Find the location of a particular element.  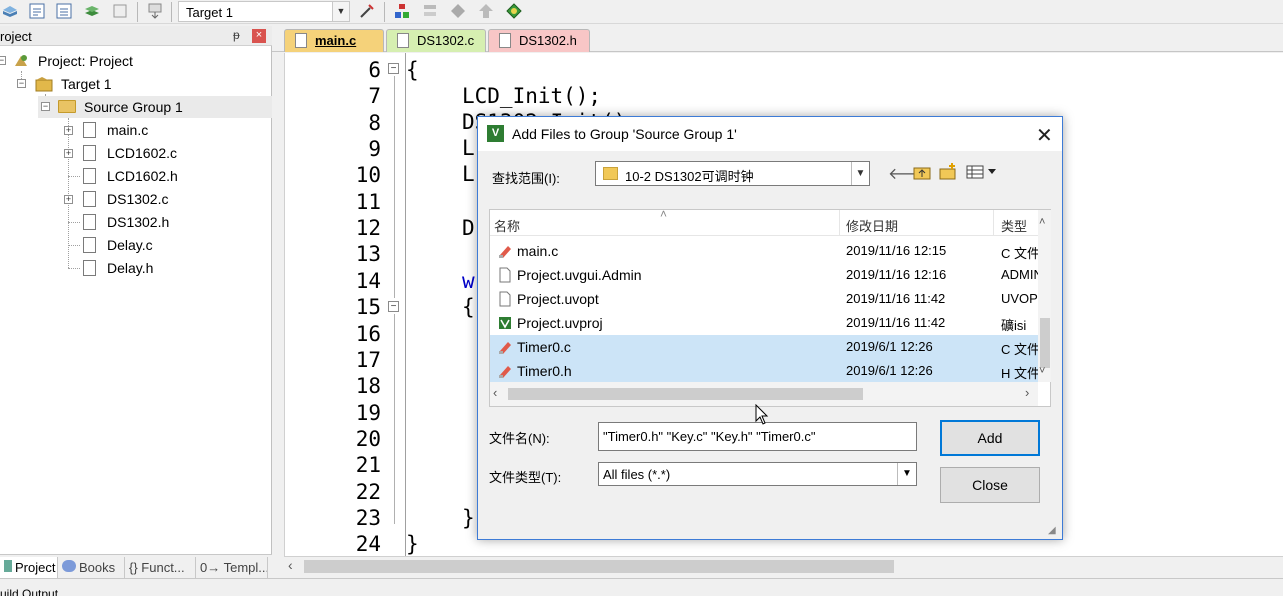

add-button: Add is located at coordinates (990, 438).